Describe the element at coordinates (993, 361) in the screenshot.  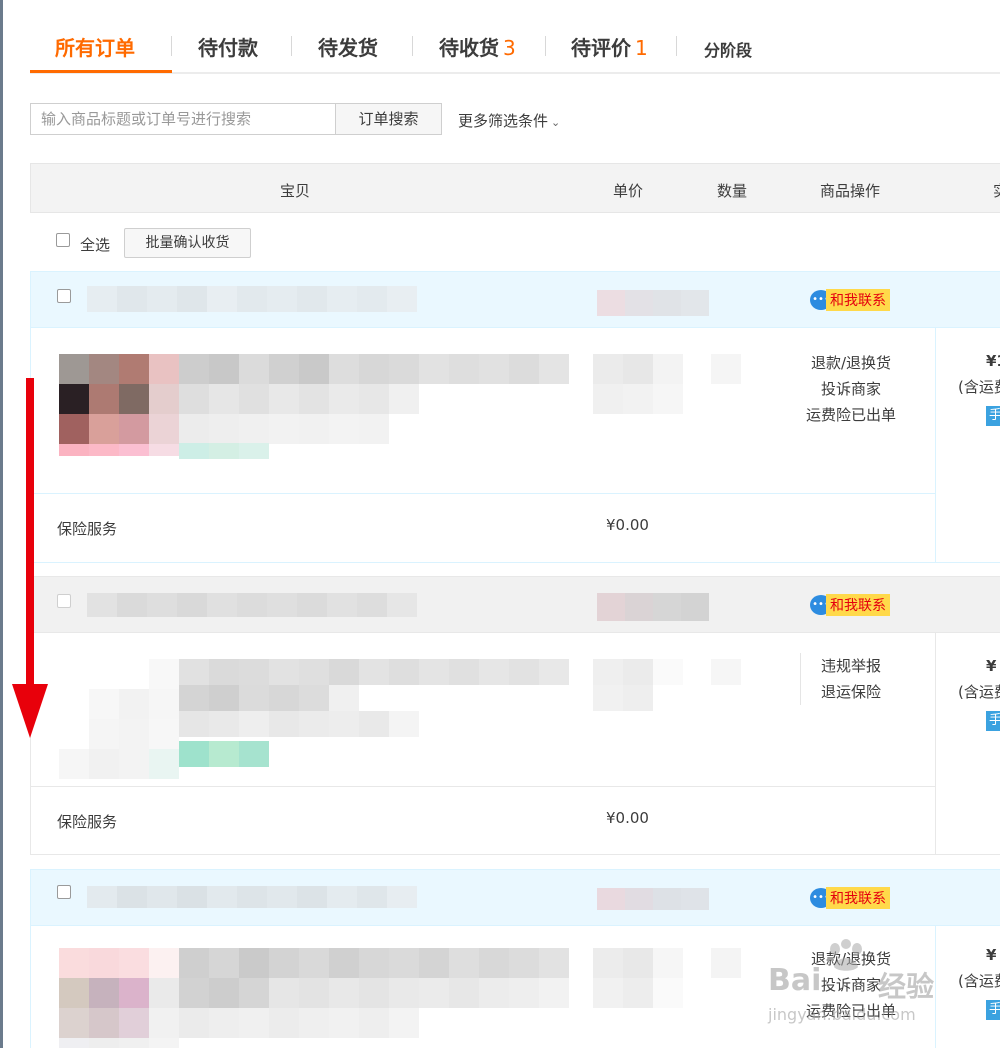
I see `order-total-price: ¥1` at that location.